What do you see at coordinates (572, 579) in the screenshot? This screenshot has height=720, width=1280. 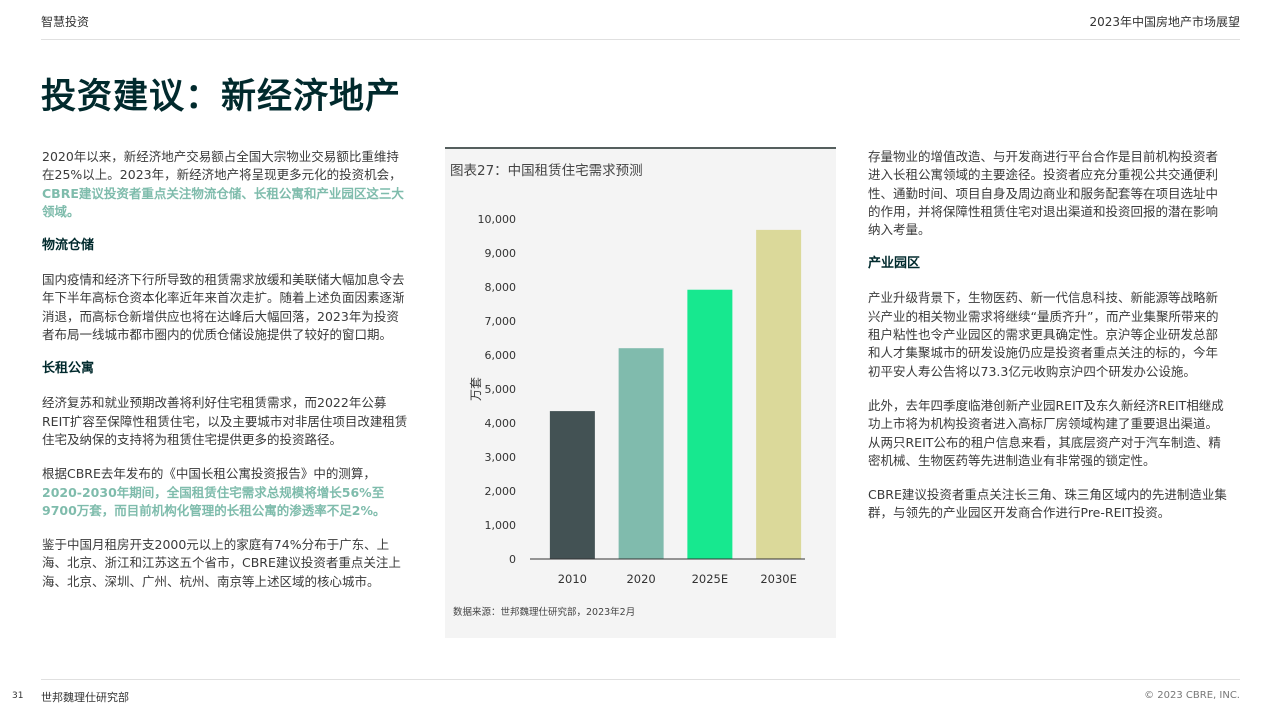 I see `x-tick-label: 2010` at bounding box center [572, 579].